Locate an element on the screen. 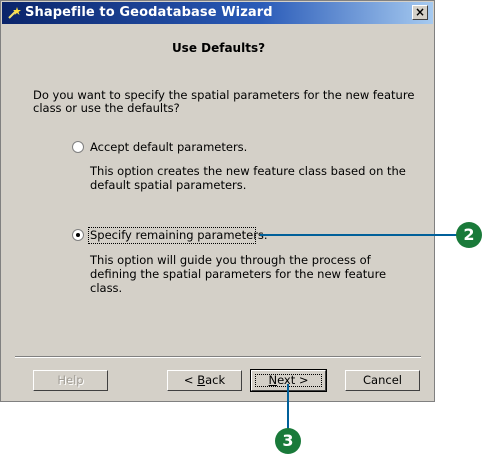  back-button: < Back is located at coordinates (204, 380).